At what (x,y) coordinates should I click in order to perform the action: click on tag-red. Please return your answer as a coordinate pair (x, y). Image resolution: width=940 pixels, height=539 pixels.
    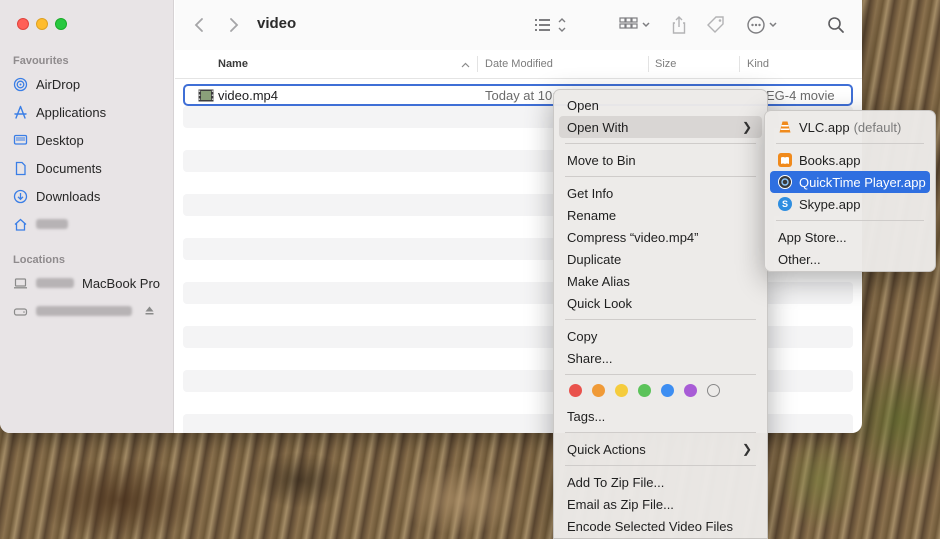
    Looking at the image, I should click on (575, 390).